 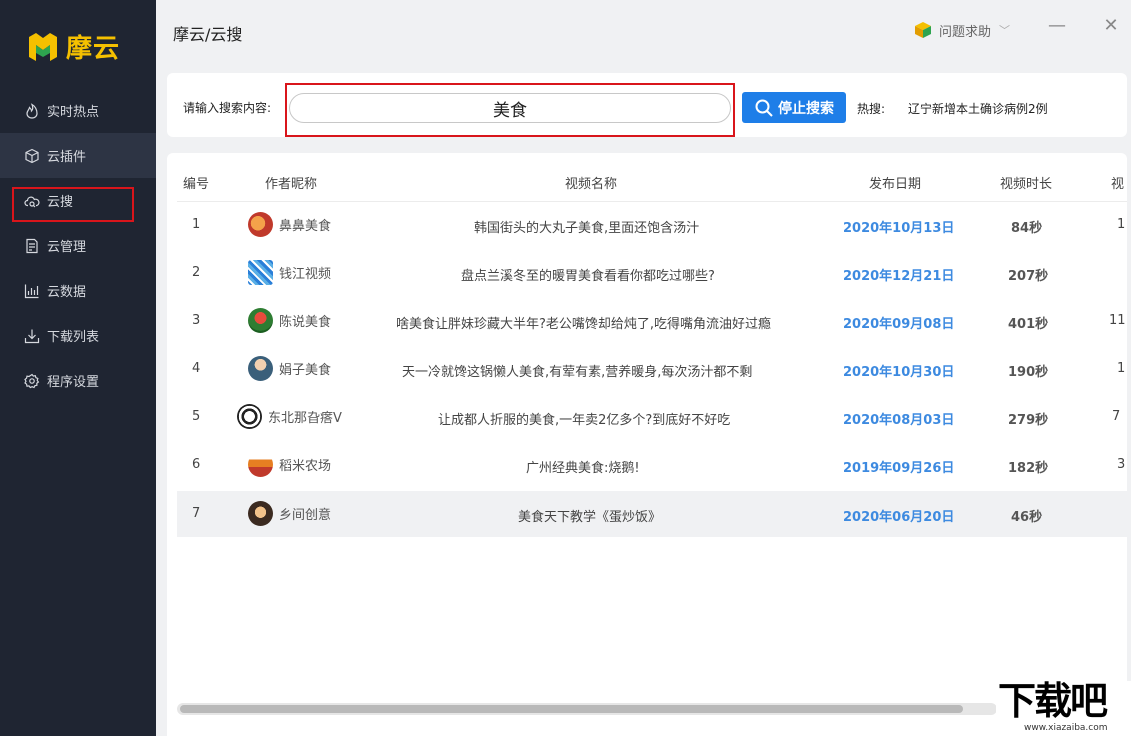 What do you see at coordinates (67, 292) in the screenshot?
I see `sidebar-item-label: 云数据` at bounding box center [67, 292].